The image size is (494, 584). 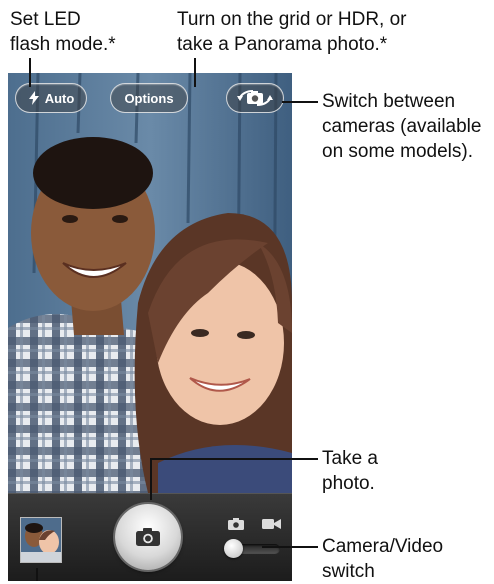 I want to click on mode-switch-knob, so click(x=233, y=548).